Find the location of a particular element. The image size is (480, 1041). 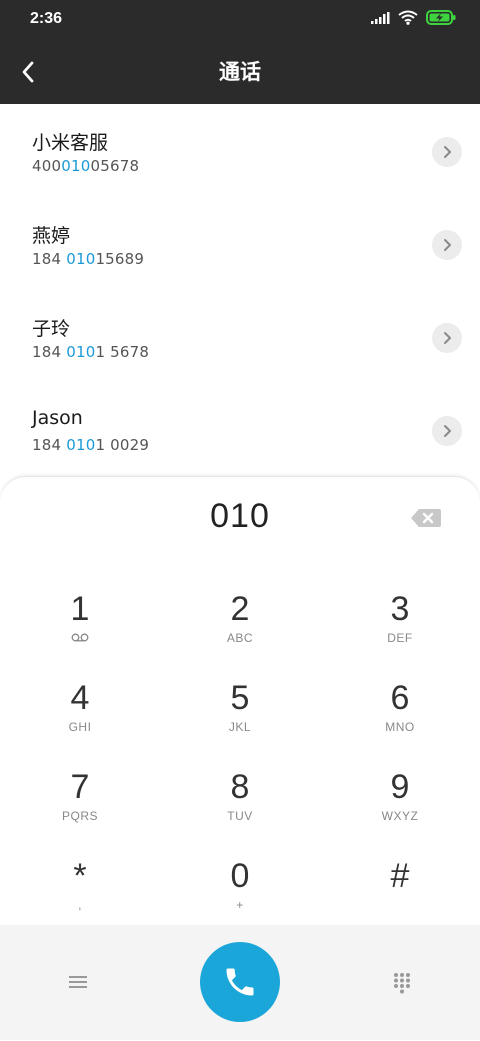

key-digit: 6 is located at coordinates (400, 698).